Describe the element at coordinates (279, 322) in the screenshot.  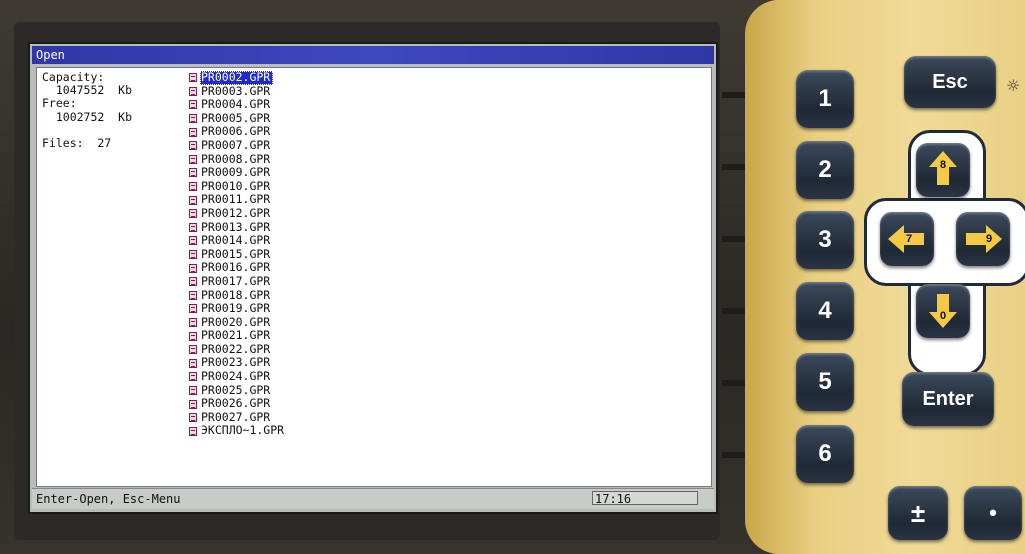
I see `file-list-item: PR0020.GPR` at that location.